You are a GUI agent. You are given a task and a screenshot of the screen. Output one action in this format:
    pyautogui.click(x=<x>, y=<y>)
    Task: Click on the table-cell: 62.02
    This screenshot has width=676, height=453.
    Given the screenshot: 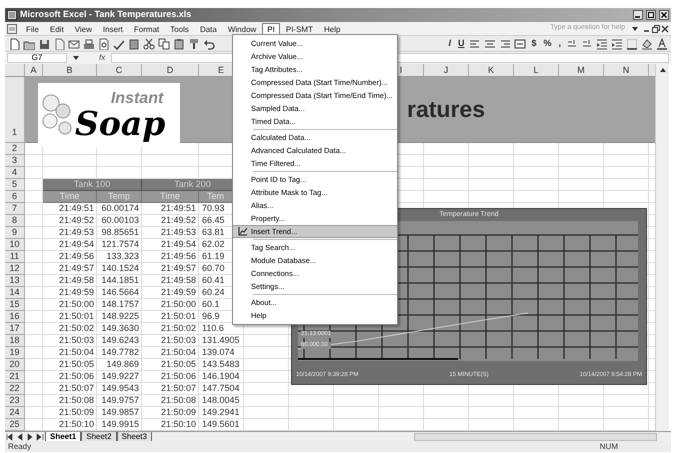 What is the action you would take?
    pyautogui.click(x=213, y=245)
    